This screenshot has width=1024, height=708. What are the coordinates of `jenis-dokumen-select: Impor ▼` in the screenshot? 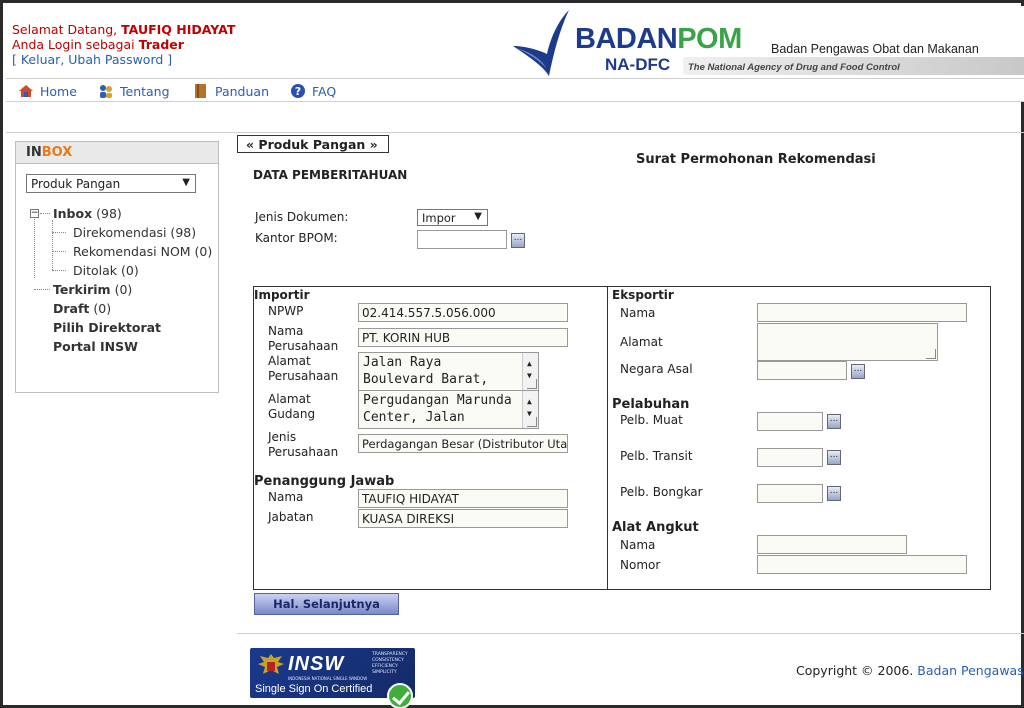 It's located at (452, 217).